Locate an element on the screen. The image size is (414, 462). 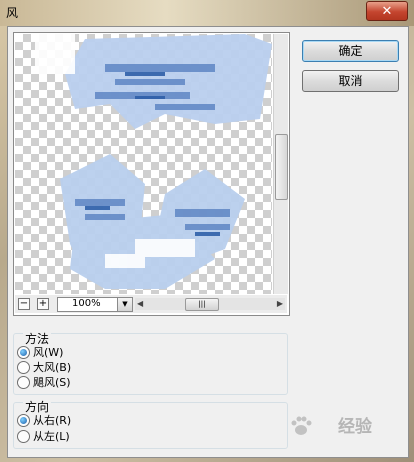
preview-vertical-scrollbar is located at coordinates (280, 164).